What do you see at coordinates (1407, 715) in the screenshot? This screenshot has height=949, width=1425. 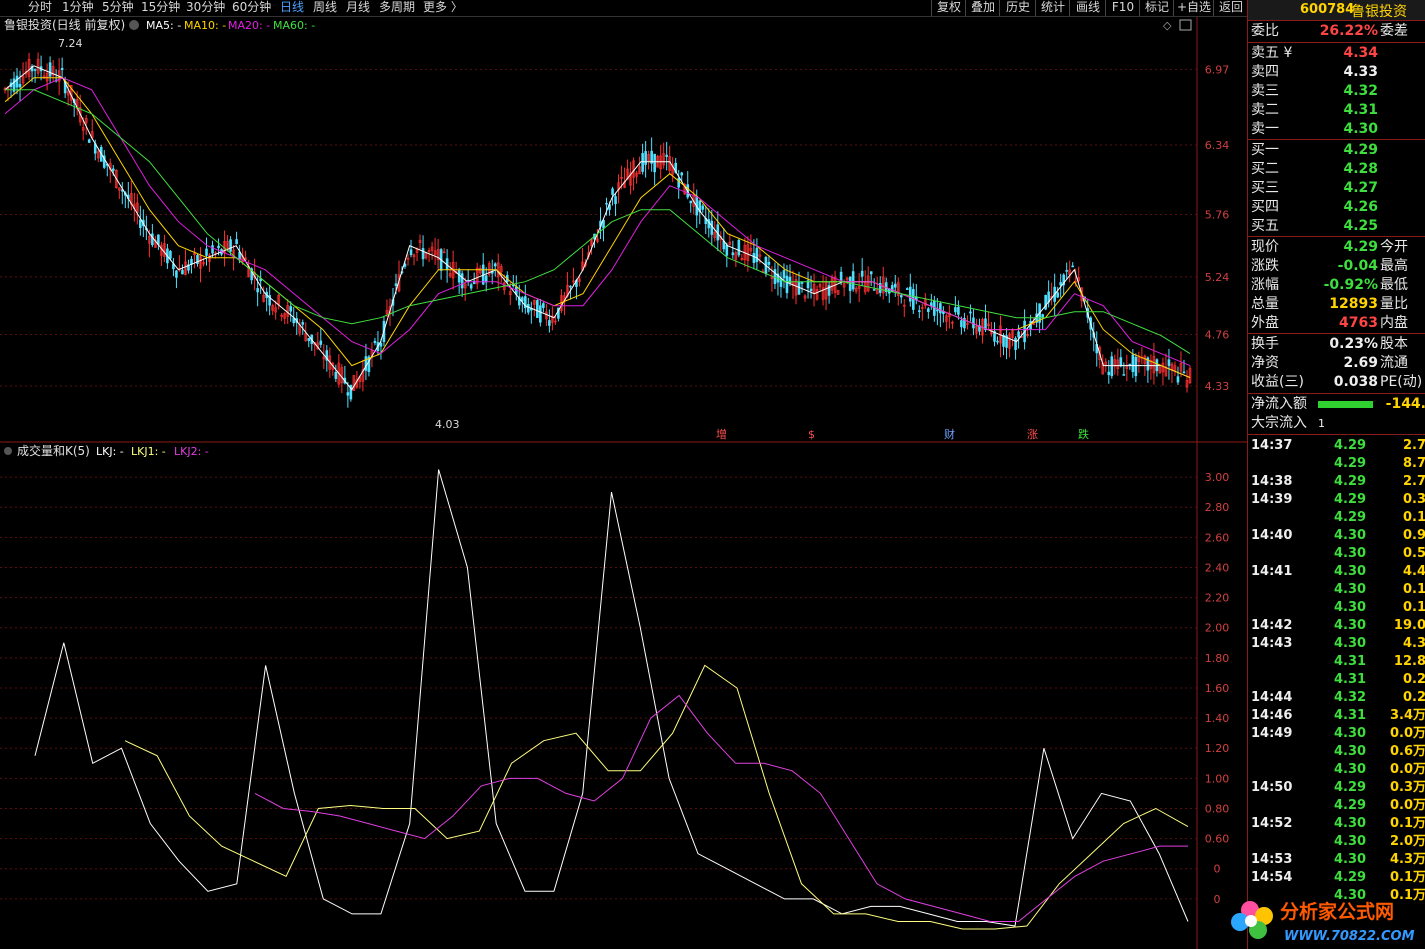 I see `tick-volume: 3.4万` at bounding box center [1407, 715].